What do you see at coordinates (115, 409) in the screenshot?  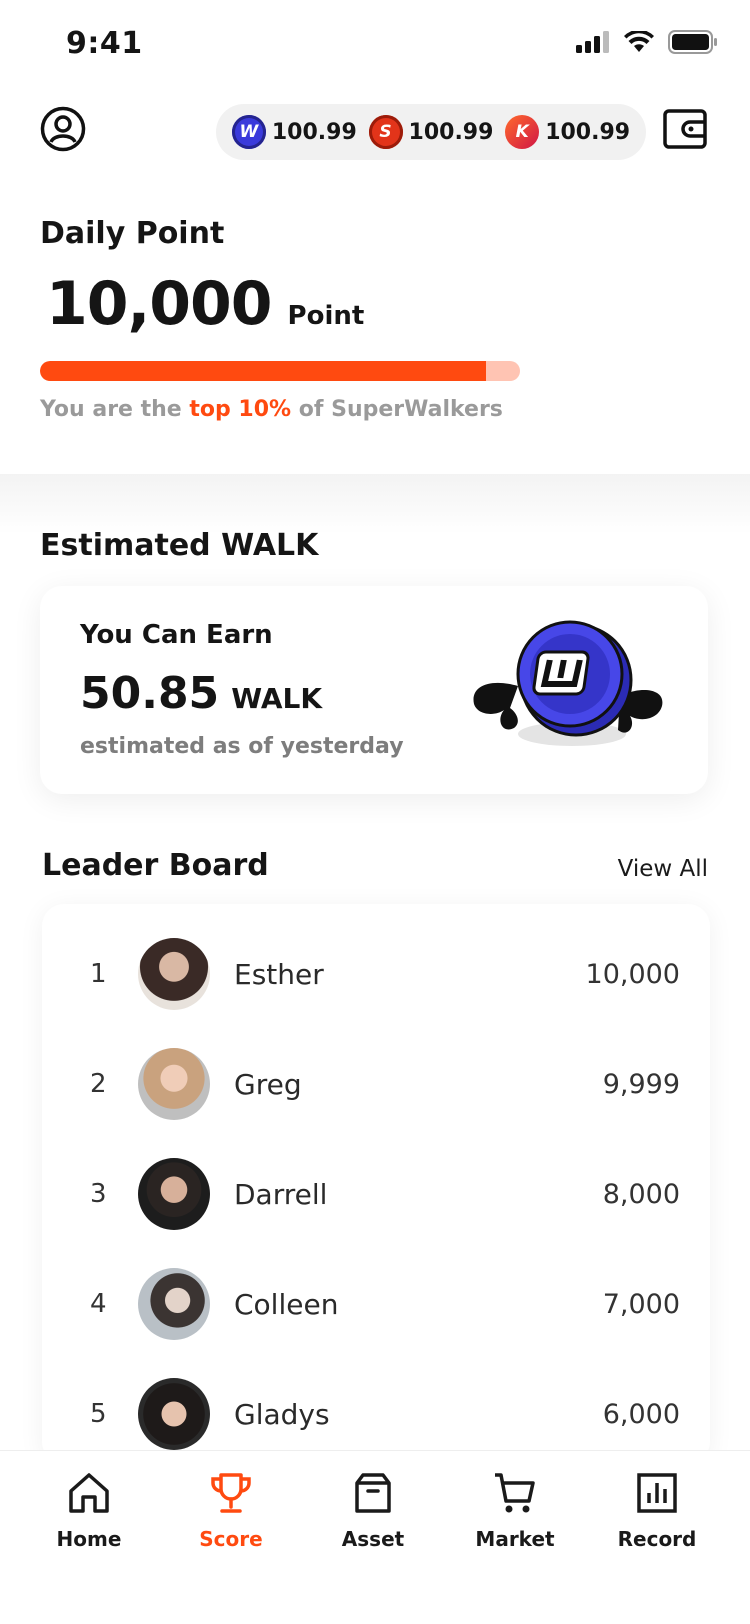 I see `rank-prefix: You are the` at bounding box center [115, 409].